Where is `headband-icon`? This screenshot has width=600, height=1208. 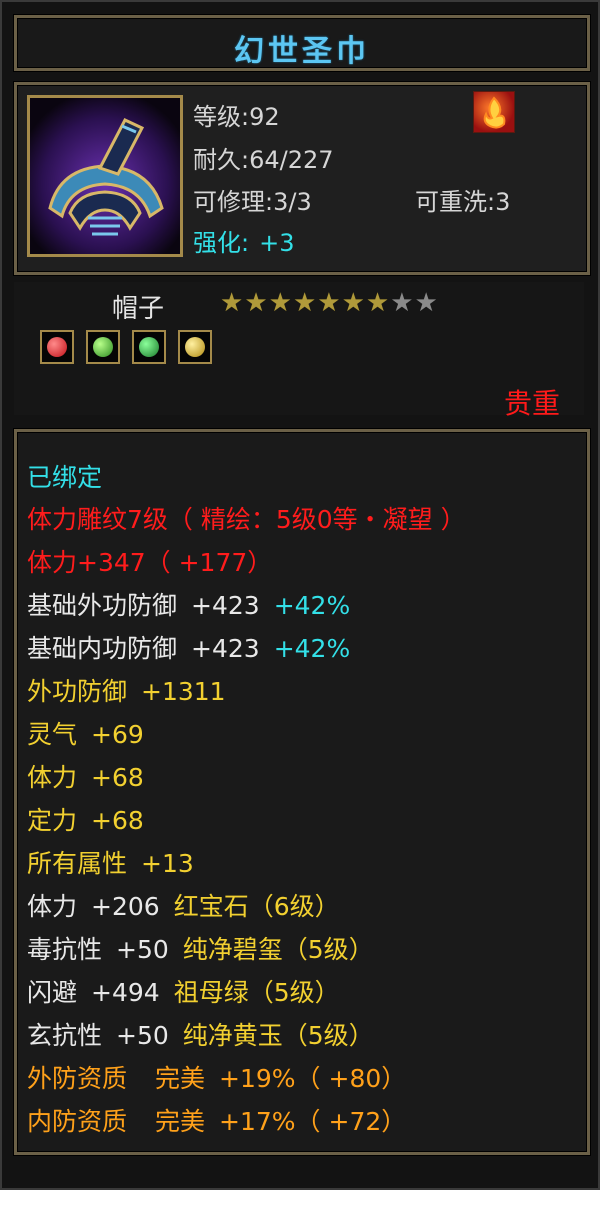 headband-icon is located at coordinates (105, 176).